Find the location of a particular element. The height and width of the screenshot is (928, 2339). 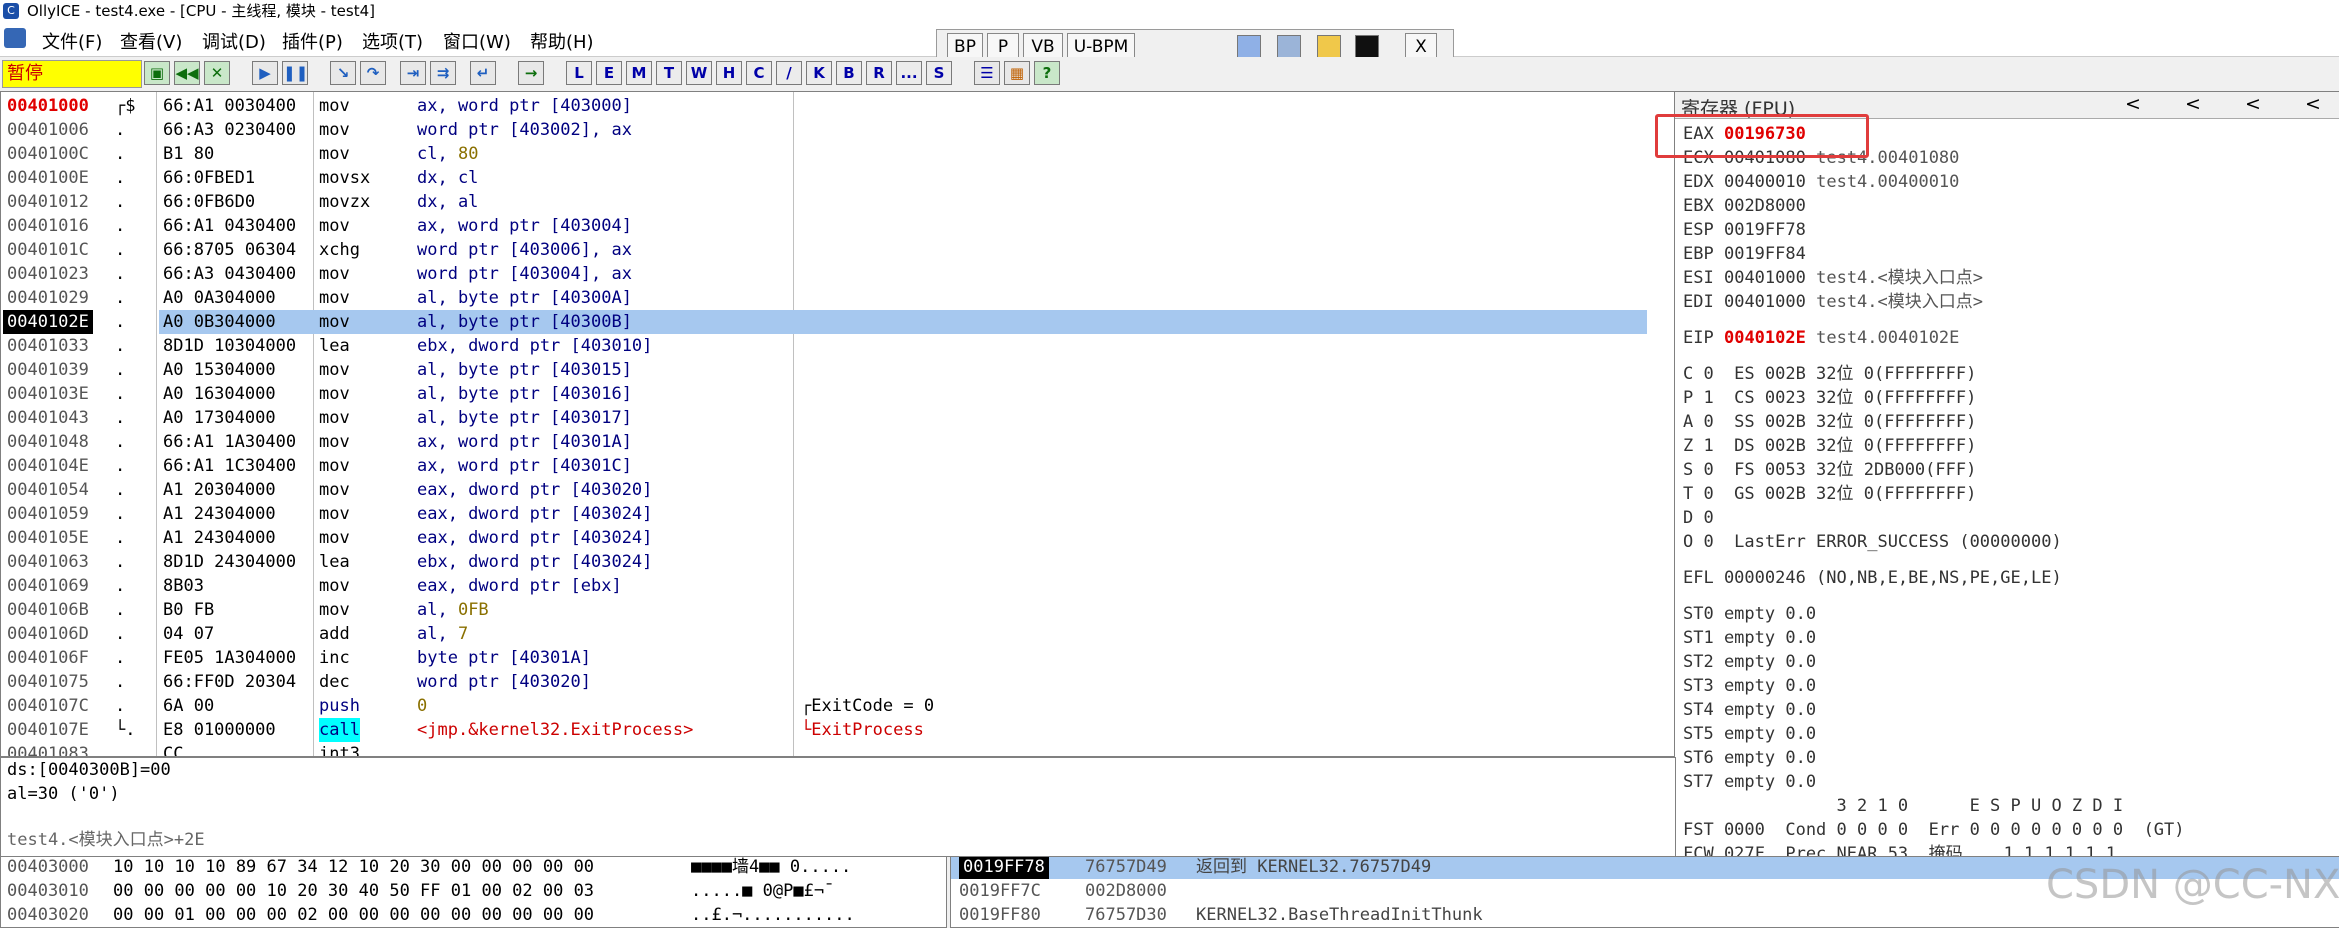

fpu-row: ST0 empty 0.0 is located at coordinates (1749, 614).